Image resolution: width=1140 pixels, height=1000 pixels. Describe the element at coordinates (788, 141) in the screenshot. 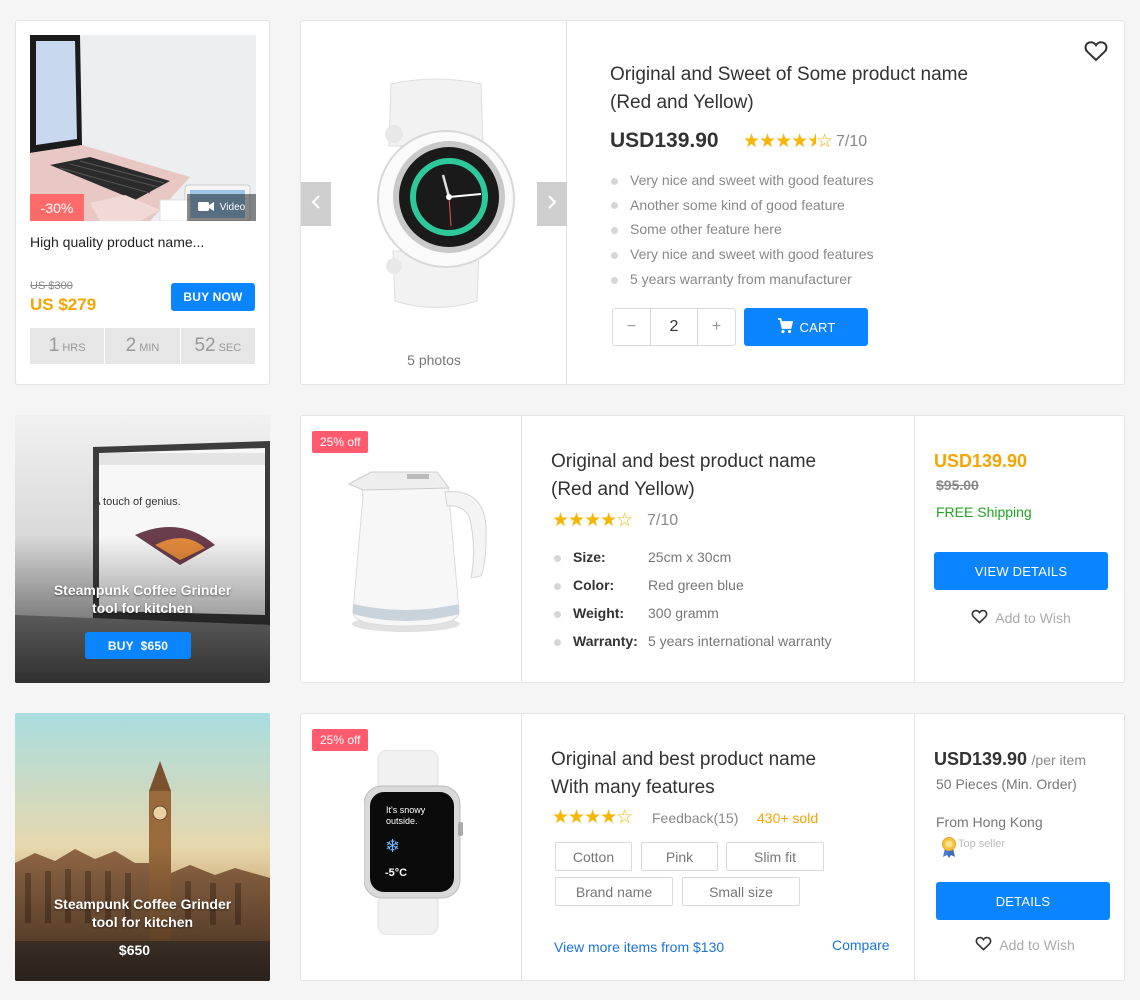

I see `rating-stars-icon: ★★★★★☆` at that location.